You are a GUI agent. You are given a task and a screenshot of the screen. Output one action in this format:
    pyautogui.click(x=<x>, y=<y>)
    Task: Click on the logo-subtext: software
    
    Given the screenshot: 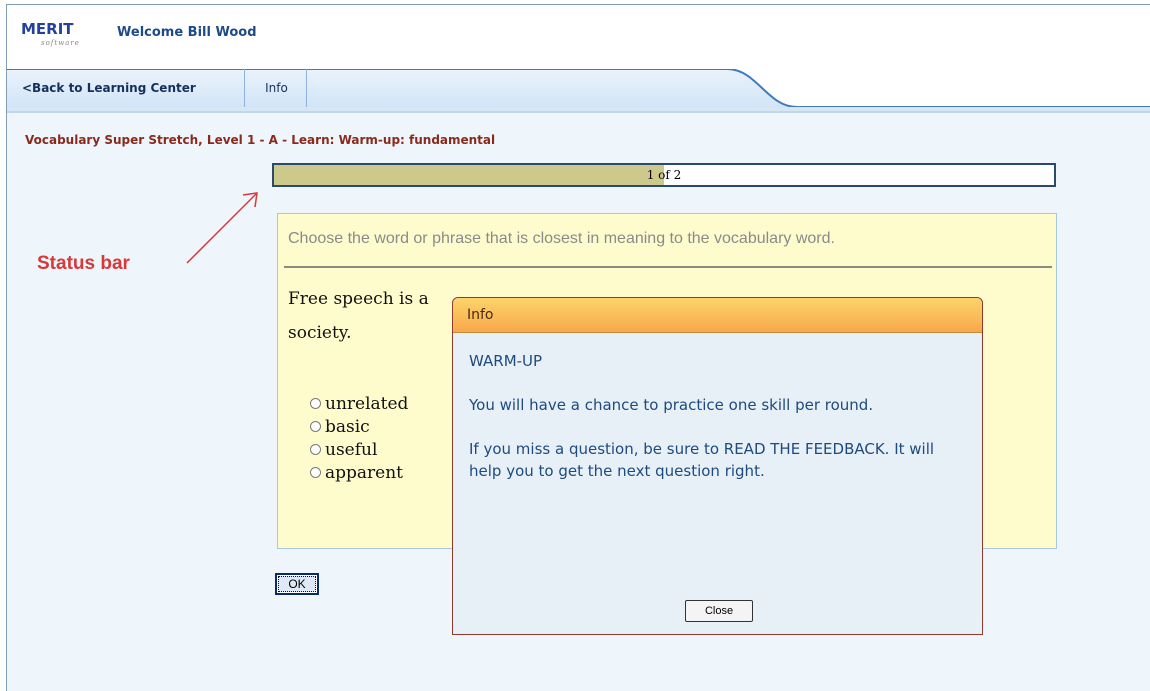 What is the action you would take?
    pyautogui.click(x=60, y=43)
    